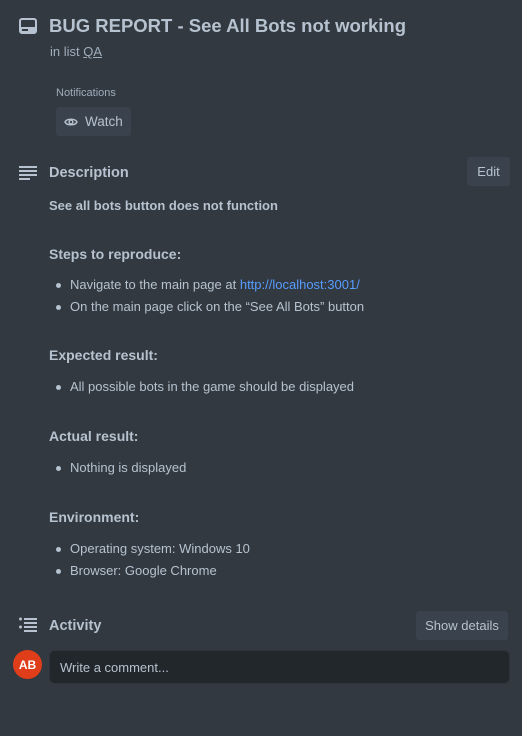 This screenshot has width=522, height=736. Describe the element at coordinates (104, 121) in the screenshot. I see `watch-label: Watch` at that location.